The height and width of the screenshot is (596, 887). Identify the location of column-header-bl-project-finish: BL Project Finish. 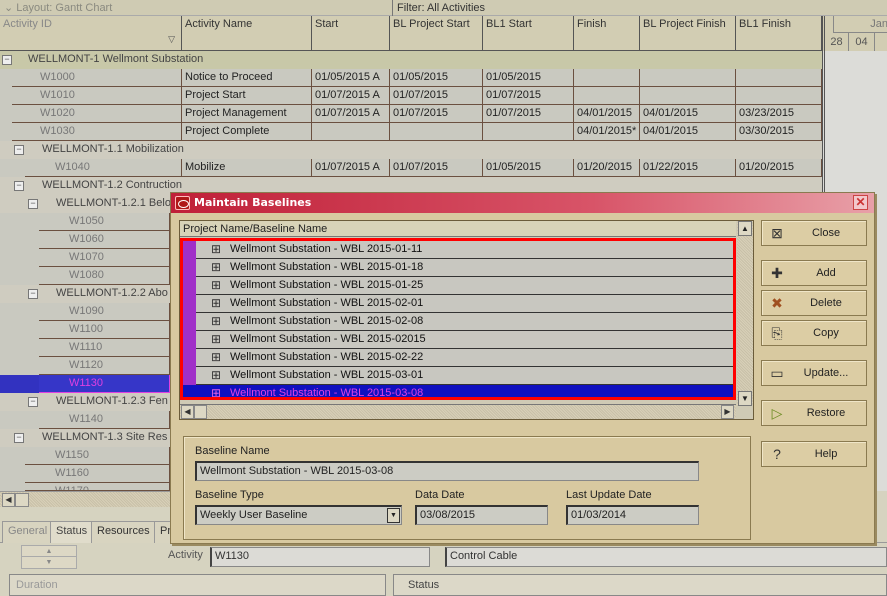
(688, 33).